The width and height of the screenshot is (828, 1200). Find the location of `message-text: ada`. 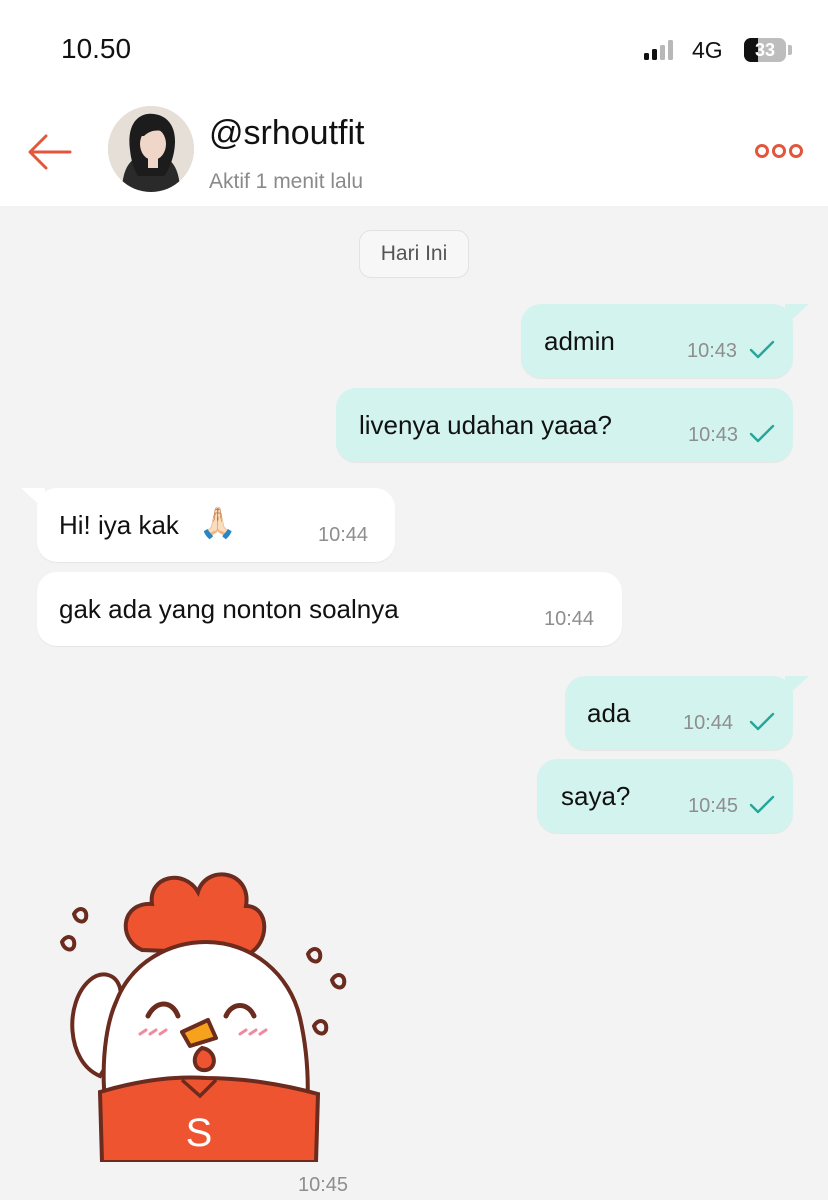

message-text: ada is located at coordinates (609, 713).